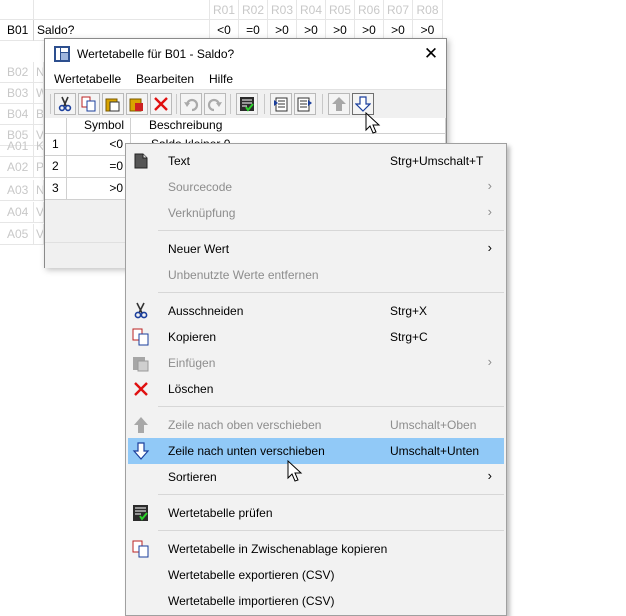  What do you see at coordinates (17, 114) in the screenshot?
I see `grid-row-header: B04` at bounding box center [17, 114].